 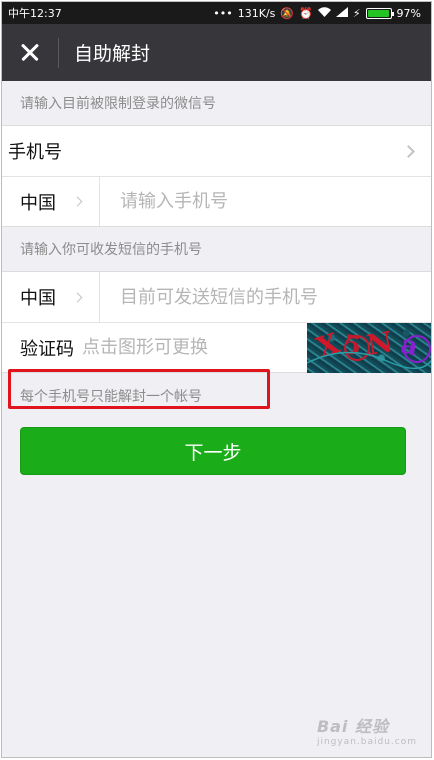 I want to click on watermark: Bai 经验 jingyan.baidu.com, so click(x=367, y=730).